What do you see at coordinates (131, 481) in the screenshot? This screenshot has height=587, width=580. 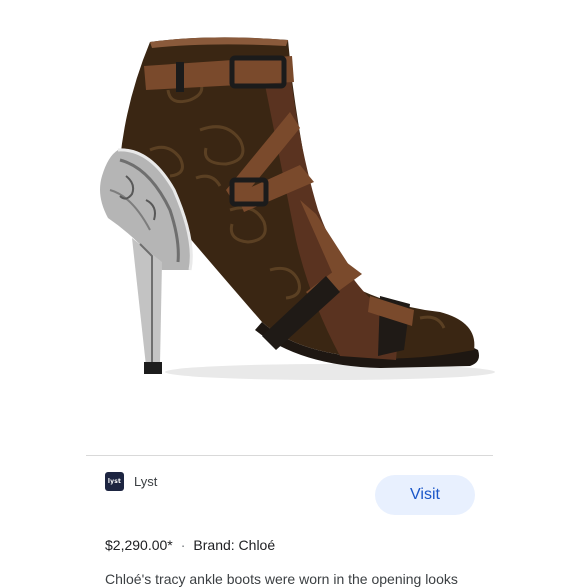 I see `source-row: lyst Lyst` at bounding box center [131, 481].